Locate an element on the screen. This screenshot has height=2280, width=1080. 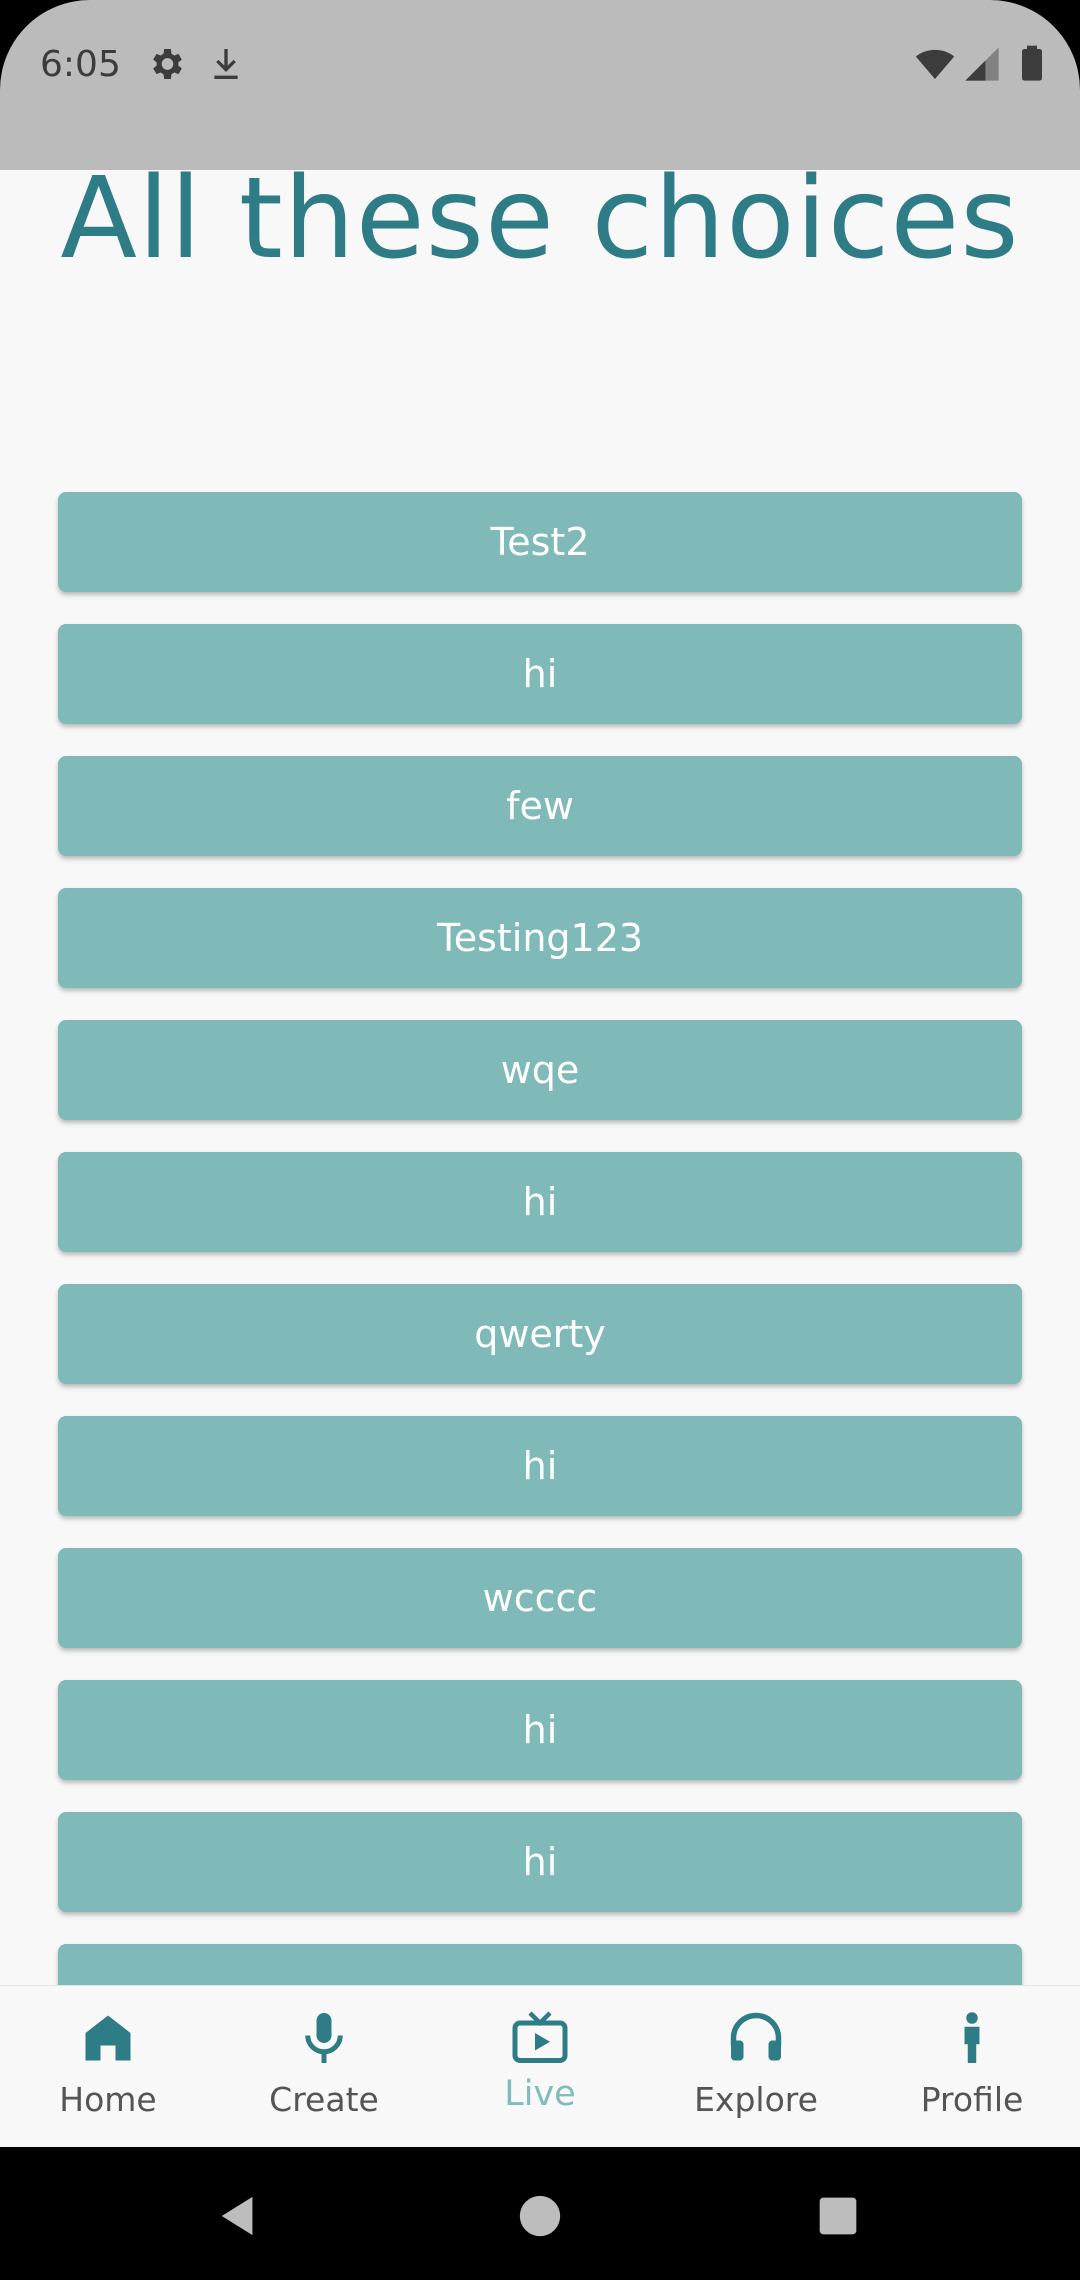
download-icon is located at coordinates (226, 64).